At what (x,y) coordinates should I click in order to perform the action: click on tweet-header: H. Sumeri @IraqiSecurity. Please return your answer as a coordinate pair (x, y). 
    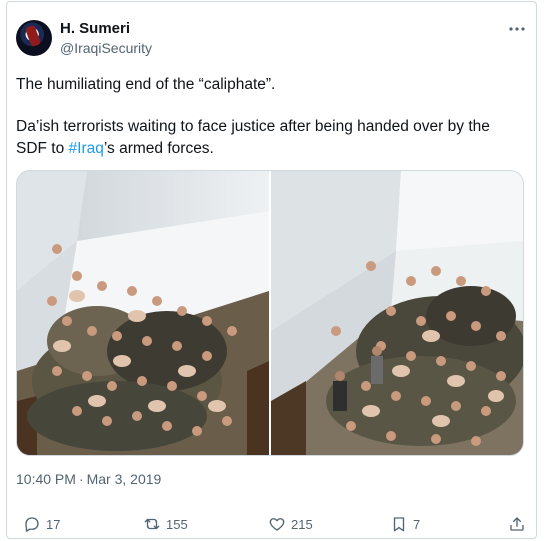
    Looking at the image, I should click on (271, 37).